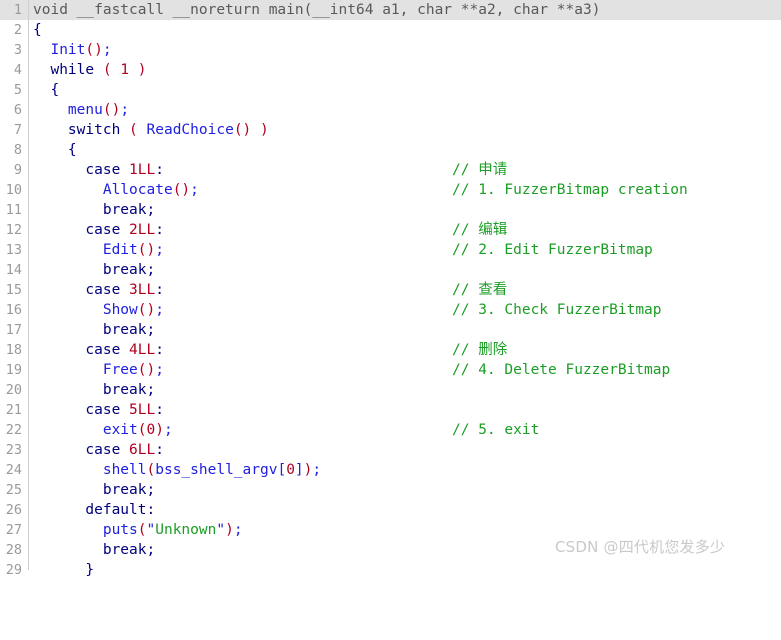 This screenshot has height=640, width=781. Describe the element at coordinates (496, 430) in the screenshot. I see `line-comment: // 5. exit` at that location.